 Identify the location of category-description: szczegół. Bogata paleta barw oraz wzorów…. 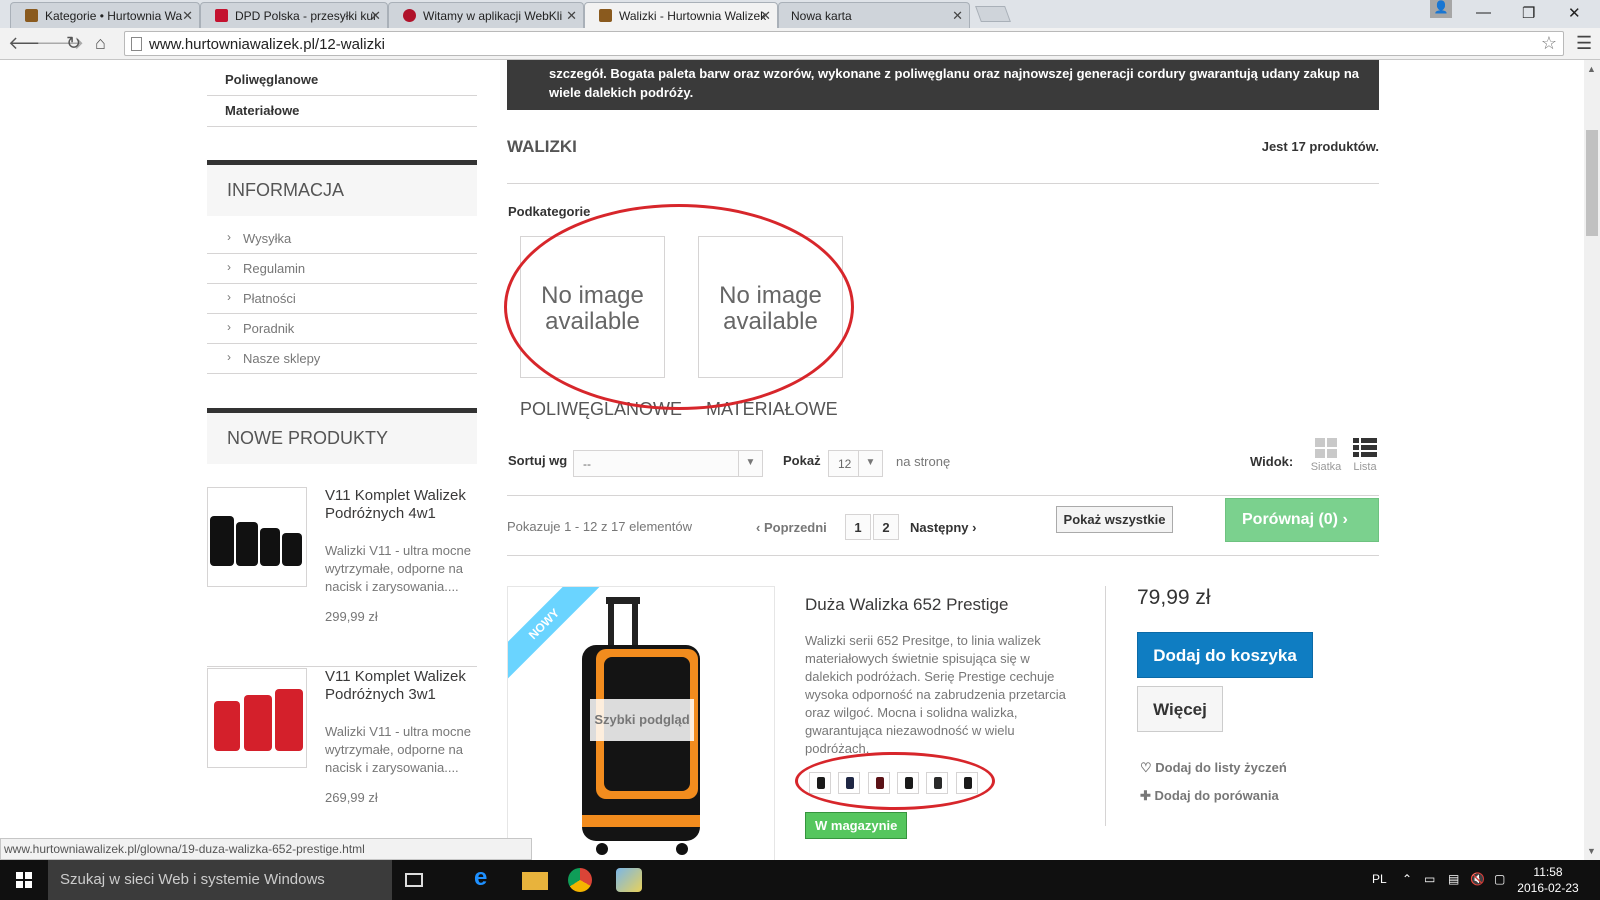
(943, 85).